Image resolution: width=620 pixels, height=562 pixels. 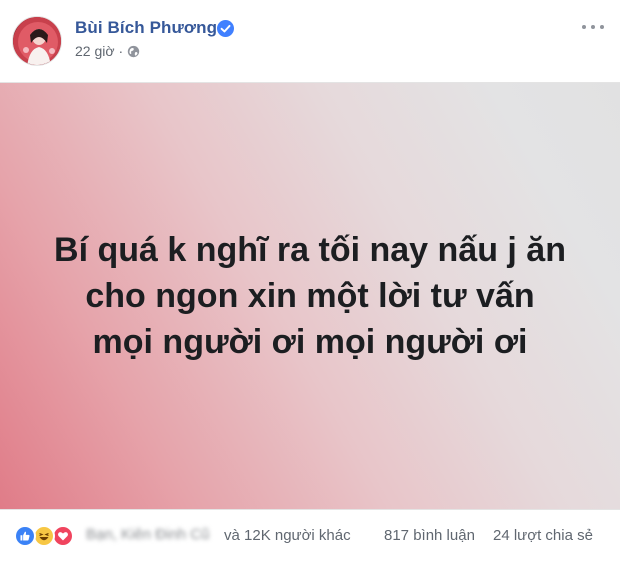 What do you see at coordinates (63, 536) in the screenshot?
I see `love-reaction-icon` at bounding box center [63, 536].